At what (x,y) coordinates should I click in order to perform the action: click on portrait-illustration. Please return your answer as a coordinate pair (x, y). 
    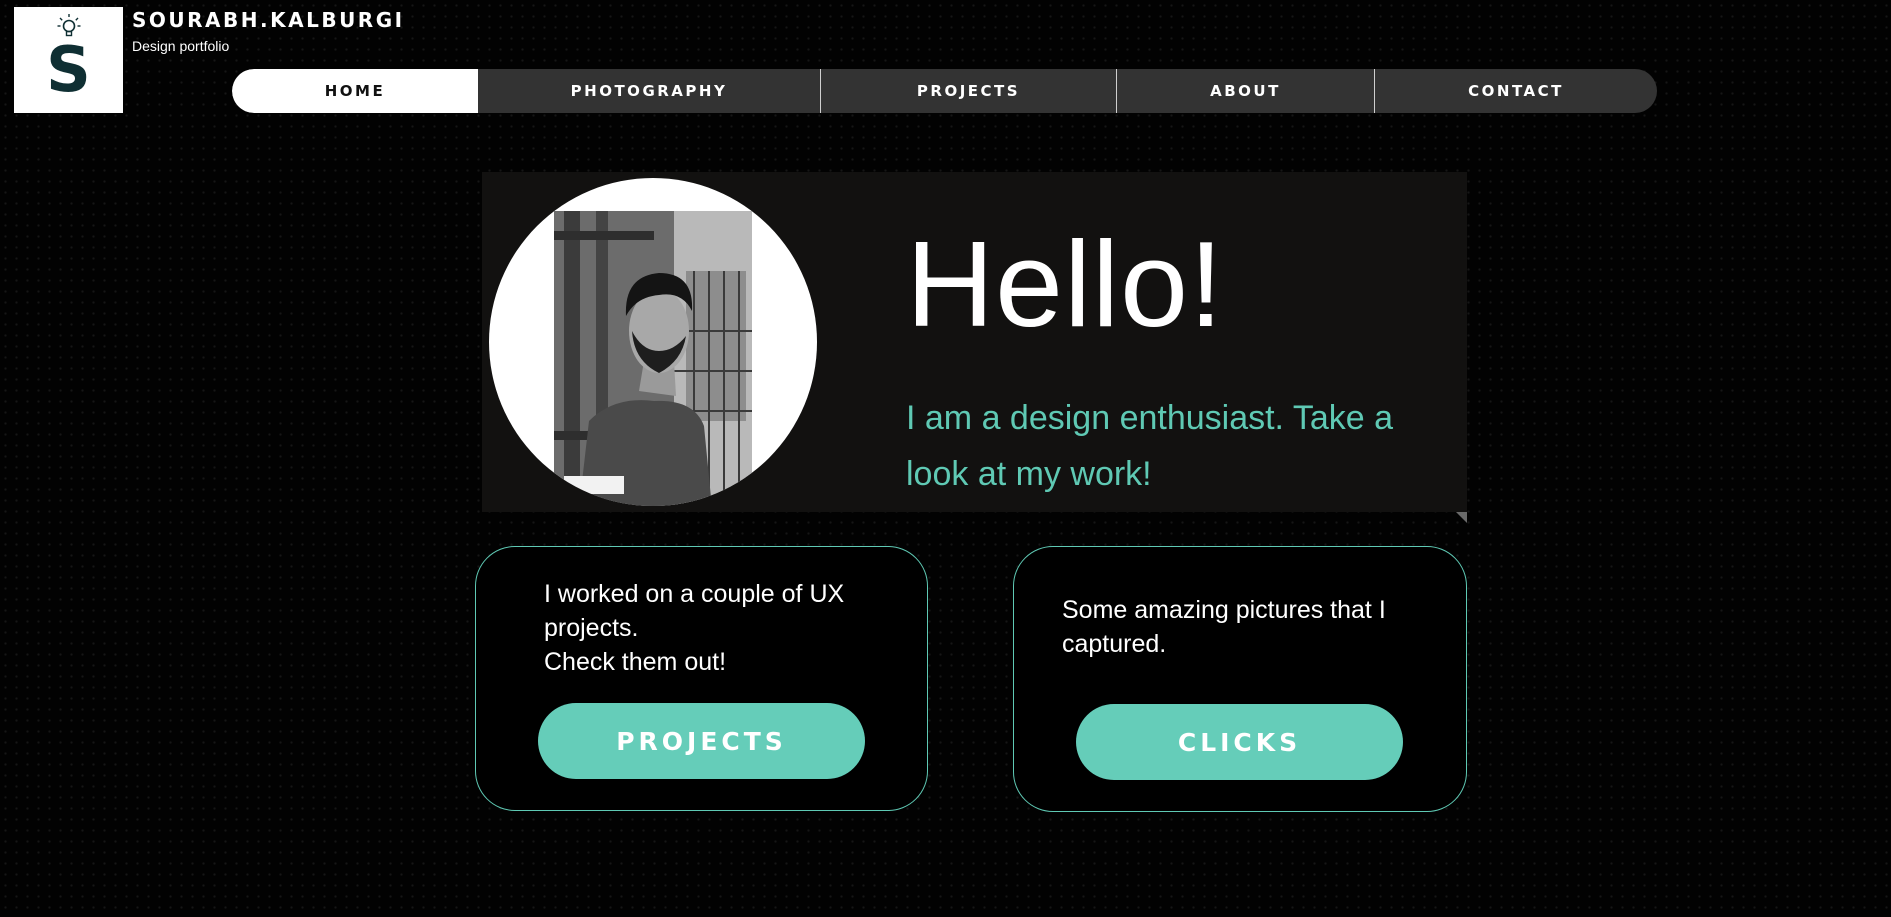
    Looking at the image, I should click on (653, 358).